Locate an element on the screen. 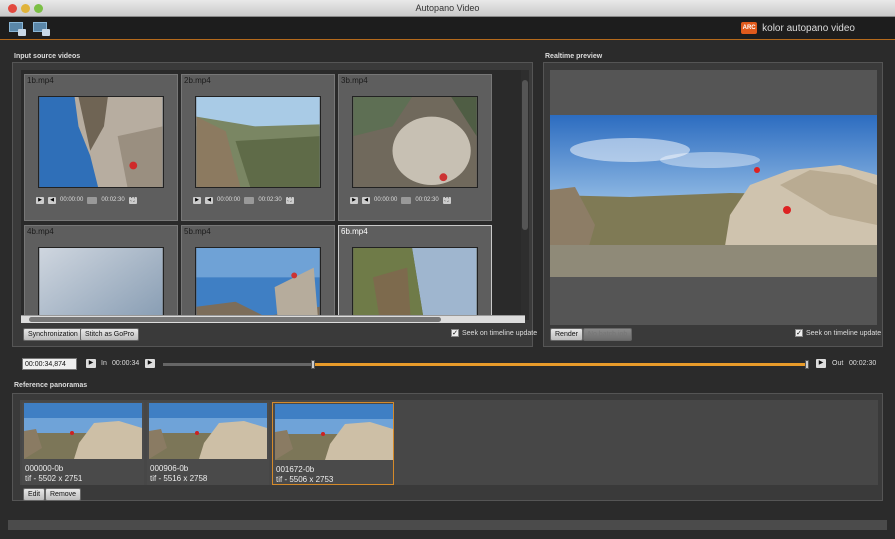  preview-seek-checkbox: ✓ Seek on timeline update is located at coordinates (838, 333).